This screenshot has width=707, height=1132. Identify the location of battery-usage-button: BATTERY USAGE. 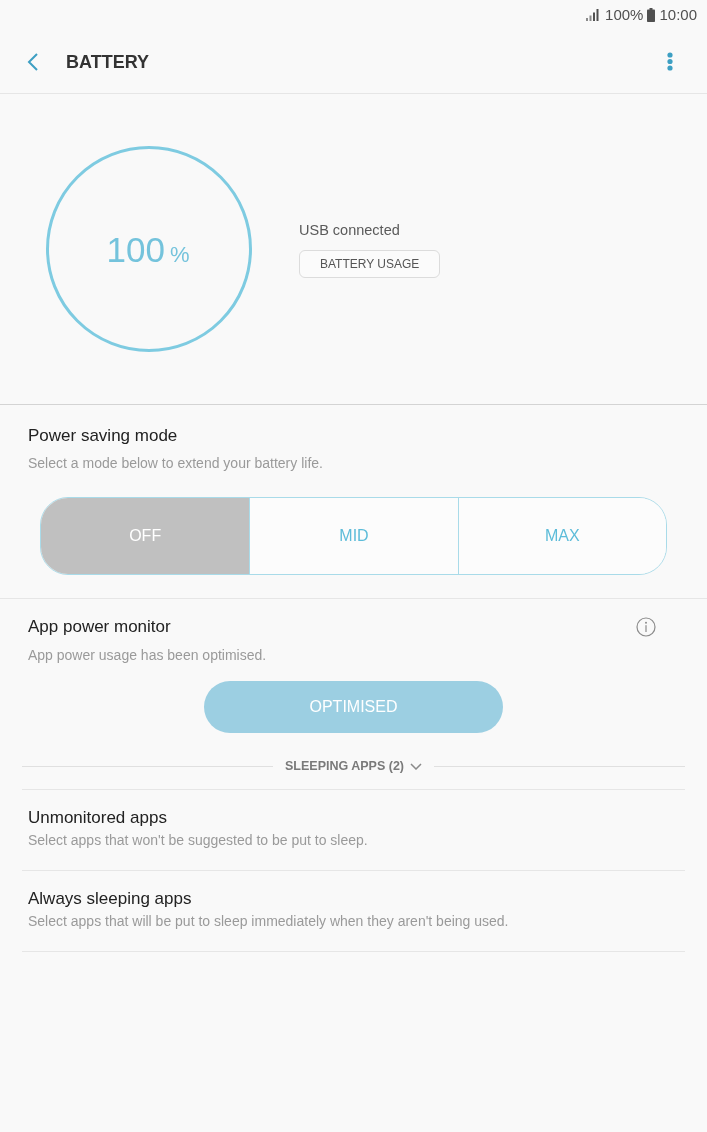
(370, 264).